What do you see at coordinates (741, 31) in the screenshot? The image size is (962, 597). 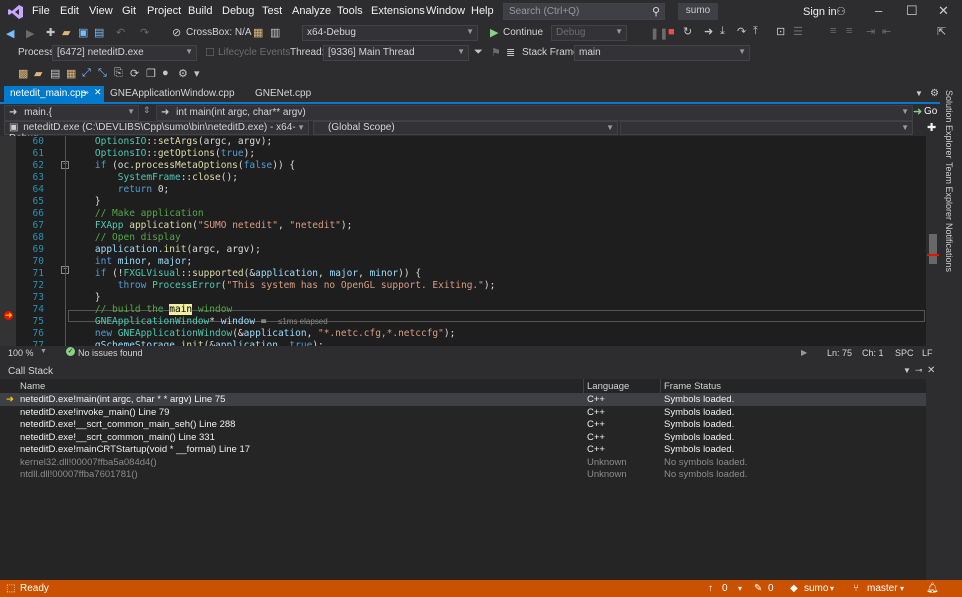 I see `step-over-icon: ↷` at bounding box center [741, 31].